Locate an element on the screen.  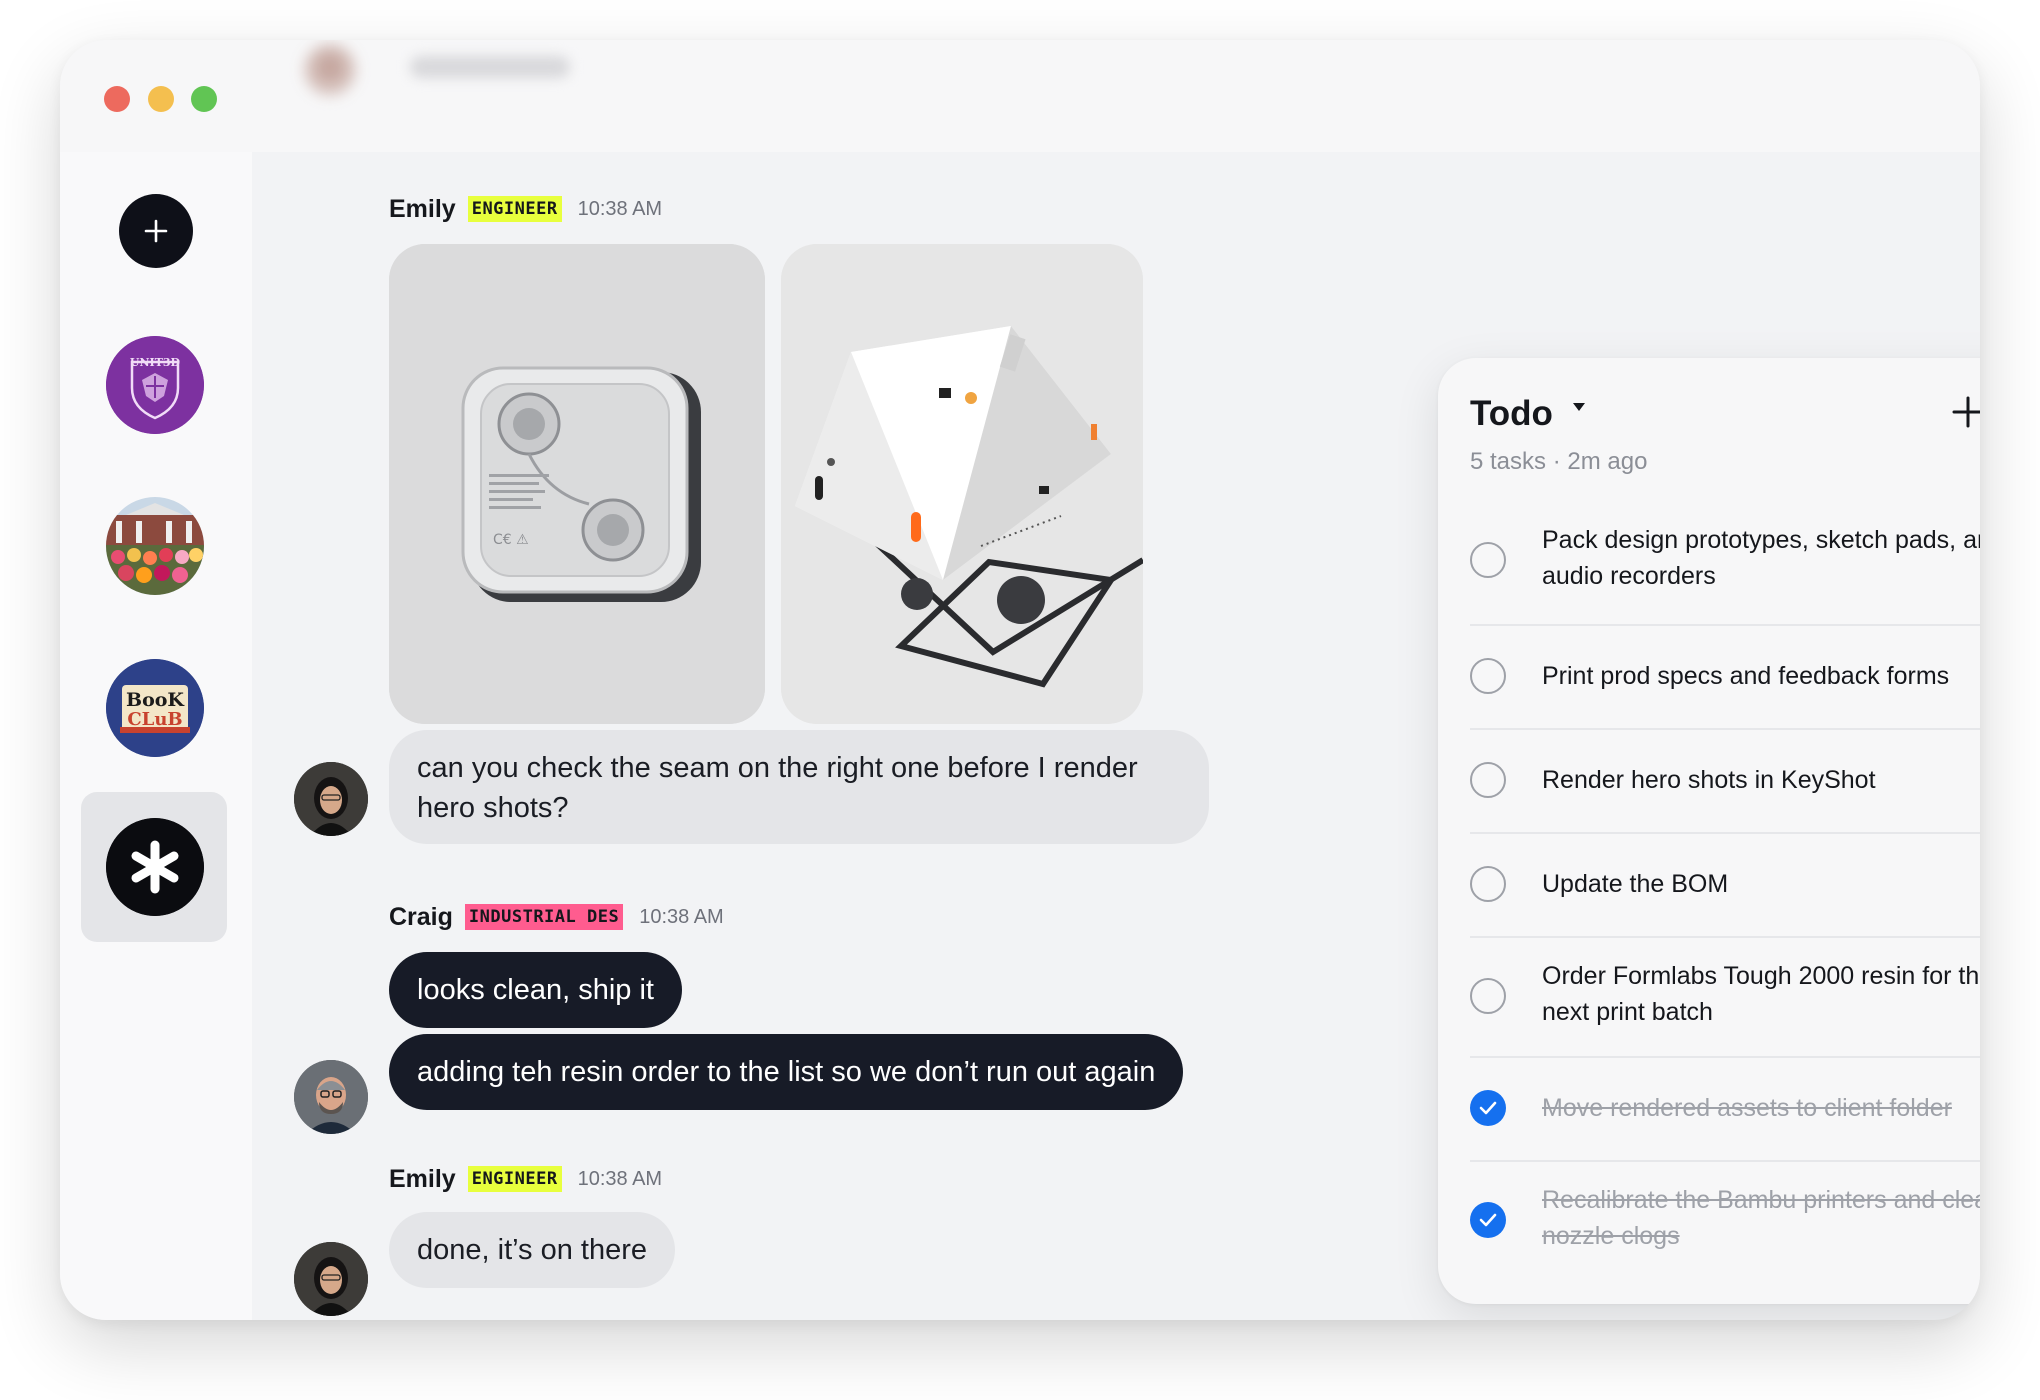
task-text: Print prod specs and feedback forms is located at coordinates (1746, 676).